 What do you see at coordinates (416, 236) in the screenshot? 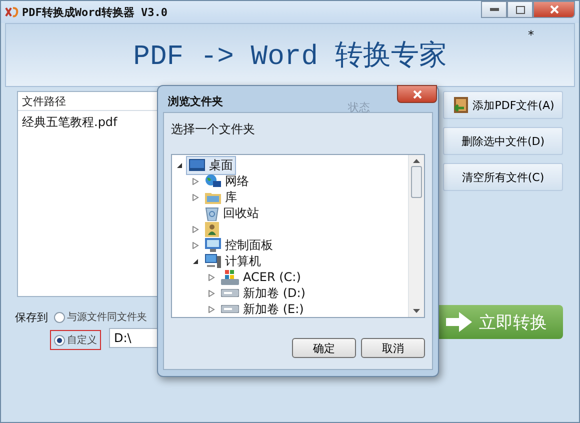
I see `scrollbar` at bounding box center [416, 236].